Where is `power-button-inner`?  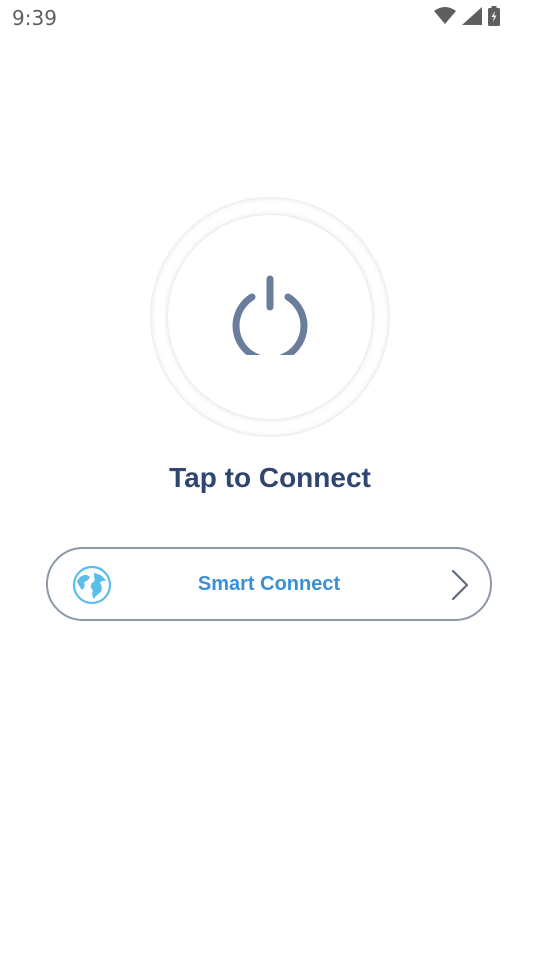
power-button-inner is located at coordinates (270, 317).